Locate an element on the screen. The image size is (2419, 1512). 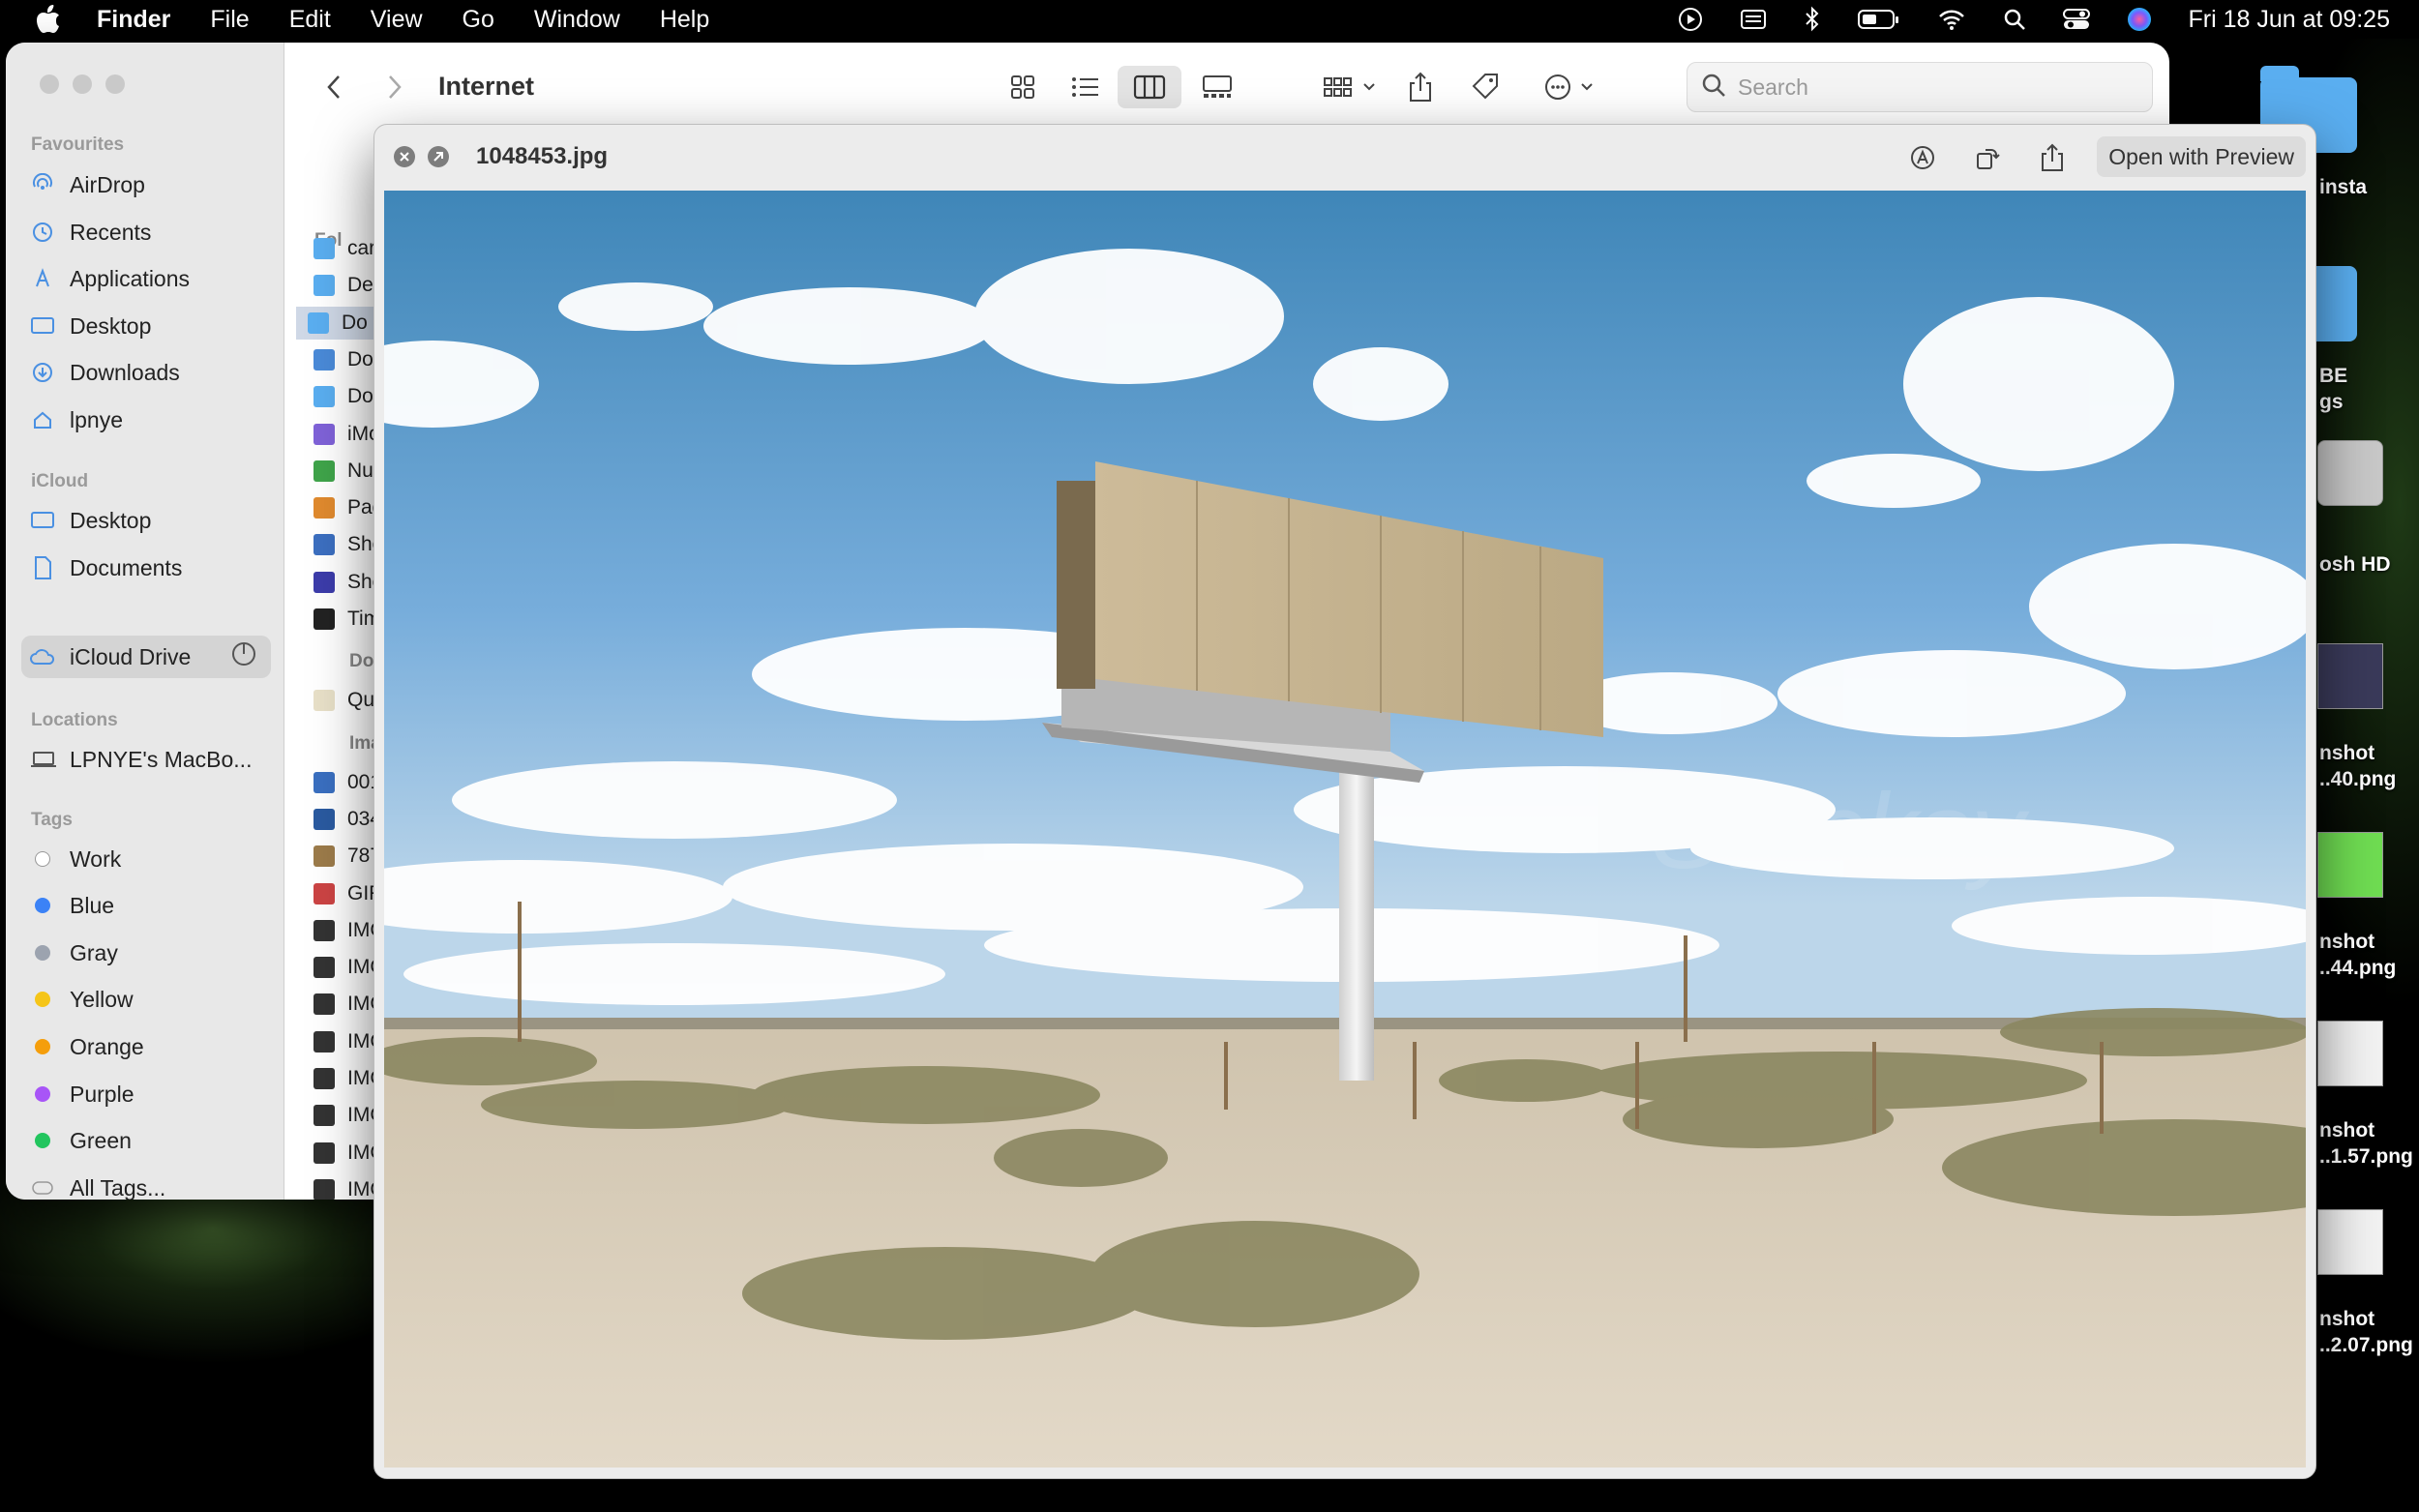
desktop-item-label: BE gs is located at coordinates (2333, 389).